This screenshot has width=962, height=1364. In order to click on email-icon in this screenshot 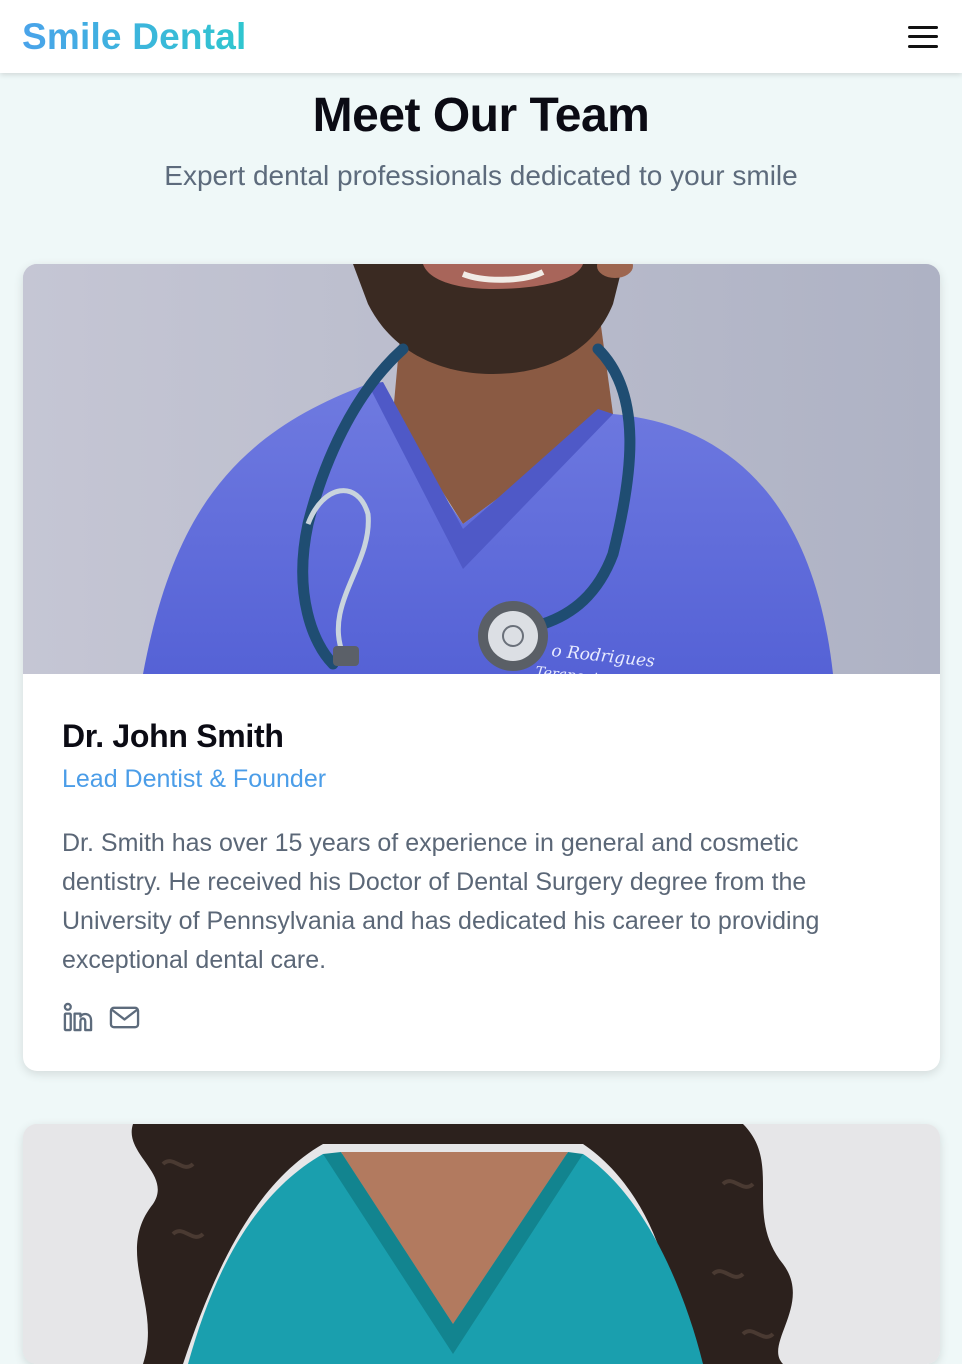, I will do `click(124, 1017)`.